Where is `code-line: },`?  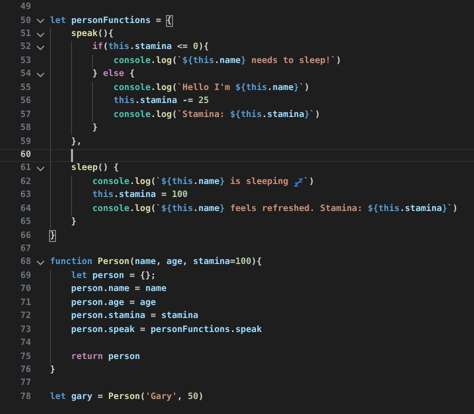 code-line: }, is located at coordinates (76, 142).